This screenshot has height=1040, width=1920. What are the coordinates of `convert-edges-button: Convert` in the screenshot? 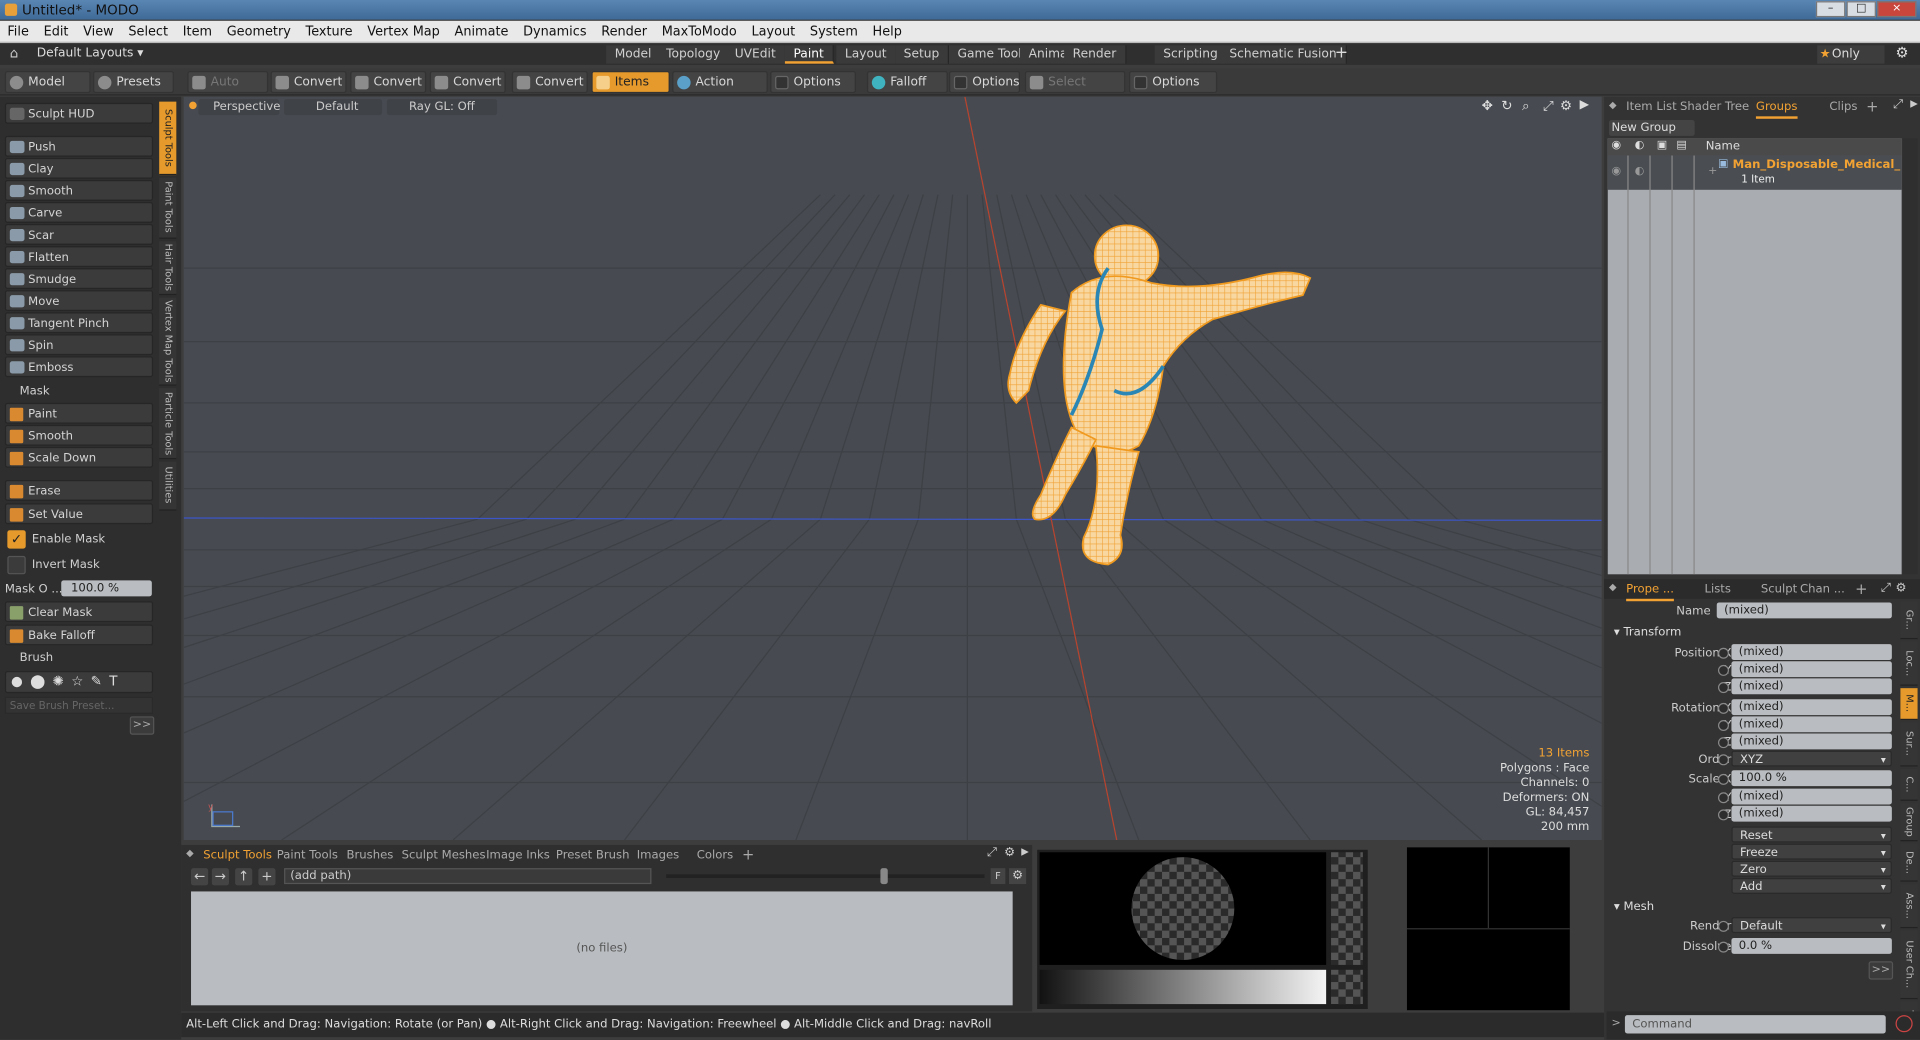 It's located at (388, 82).